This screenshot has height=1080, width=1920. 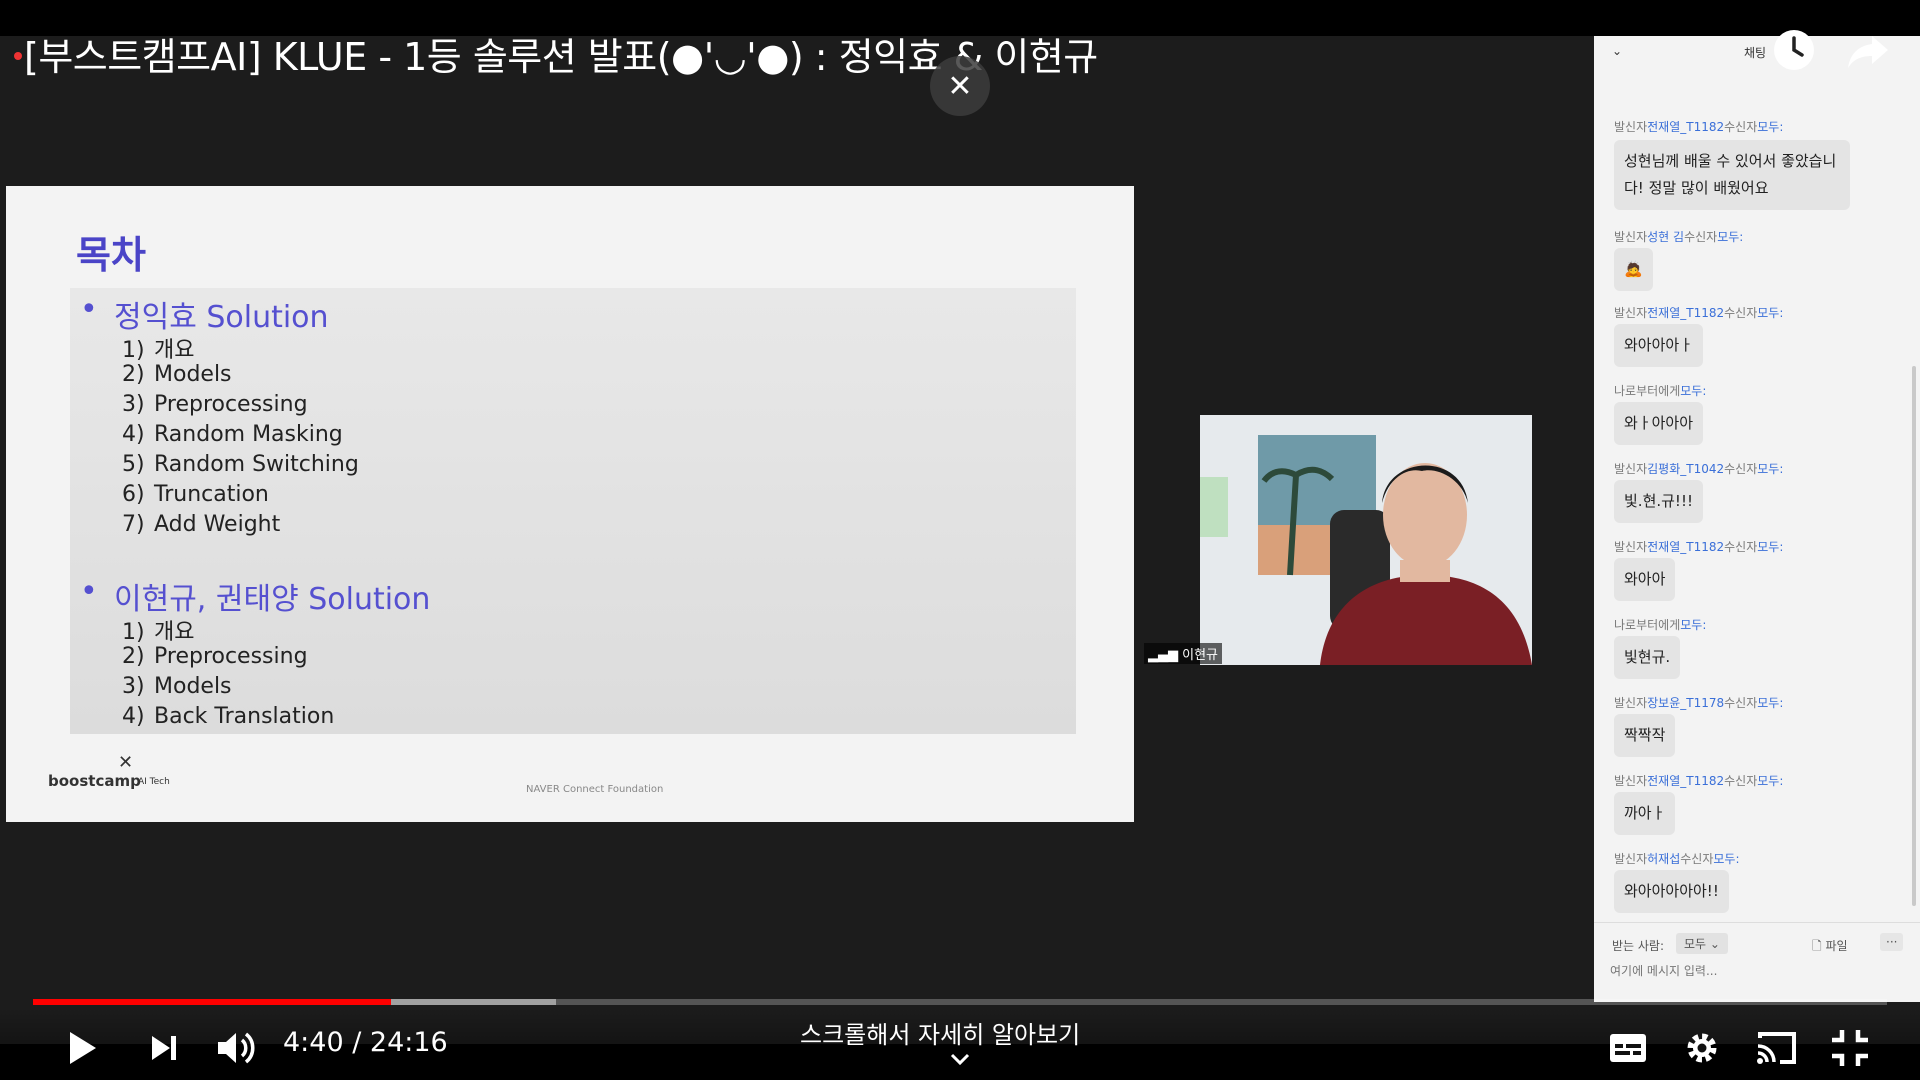 What do you see at coordinates (133, 524) in the screenshot?
I see `item-number: 7)` at bounding box center [133, 524].